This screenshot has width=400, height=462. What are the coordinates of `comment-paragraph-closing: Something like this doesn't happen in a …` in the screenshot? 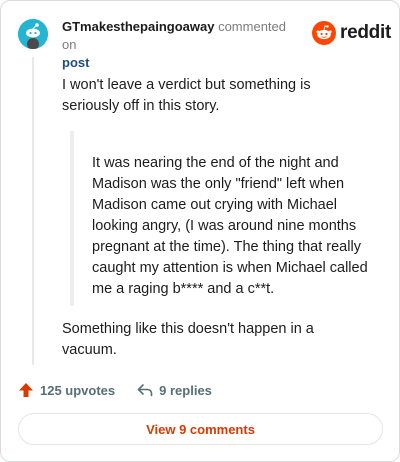 It's located at (188, 339).